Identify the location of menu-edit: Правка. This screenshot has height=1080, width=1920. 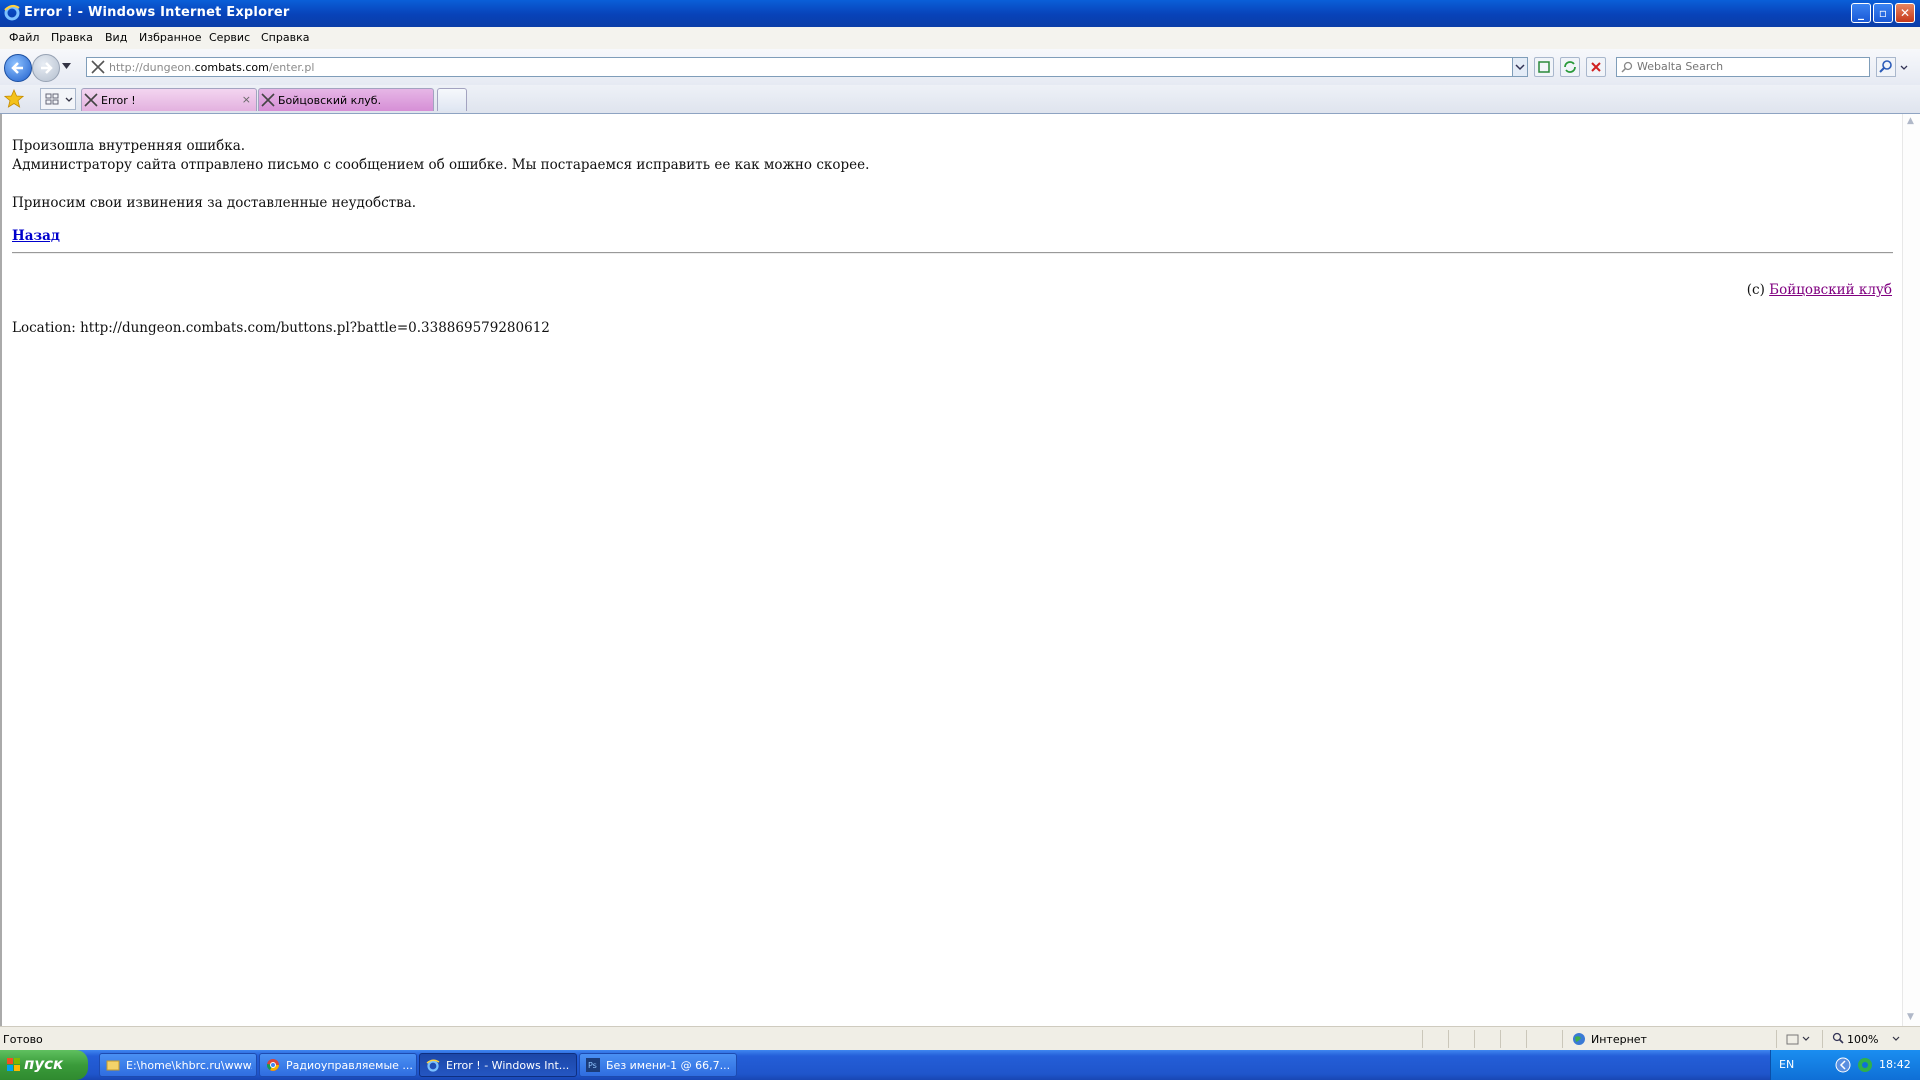
(72, 37).